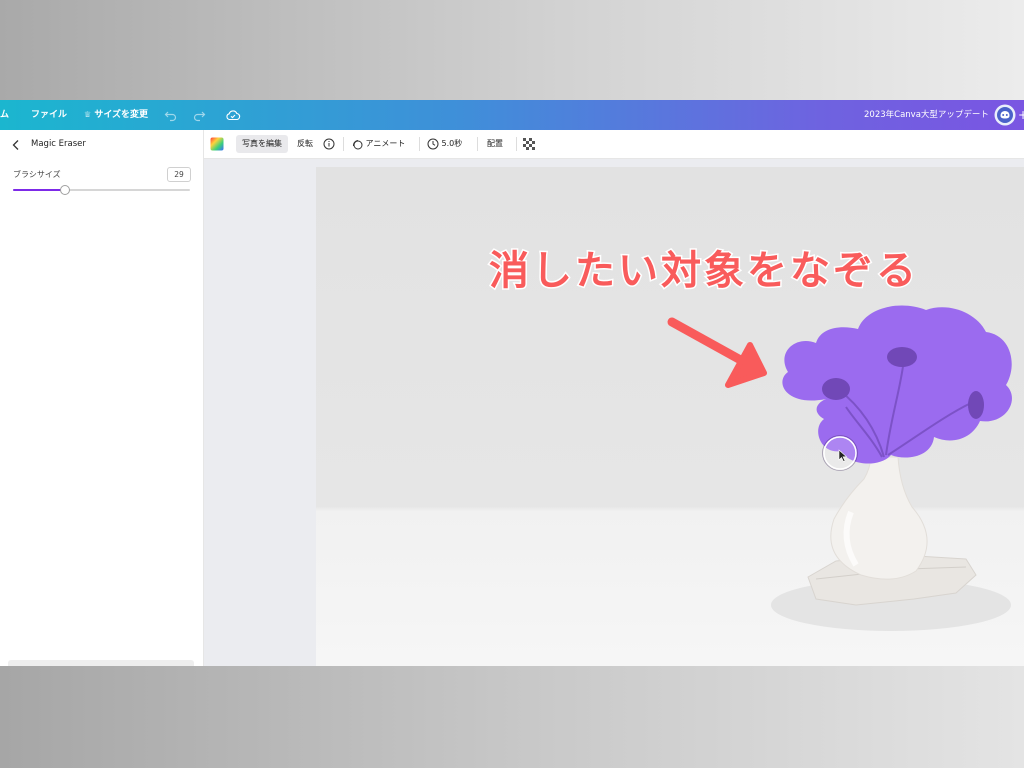  I want to click on avatar, so click(1005, 114).